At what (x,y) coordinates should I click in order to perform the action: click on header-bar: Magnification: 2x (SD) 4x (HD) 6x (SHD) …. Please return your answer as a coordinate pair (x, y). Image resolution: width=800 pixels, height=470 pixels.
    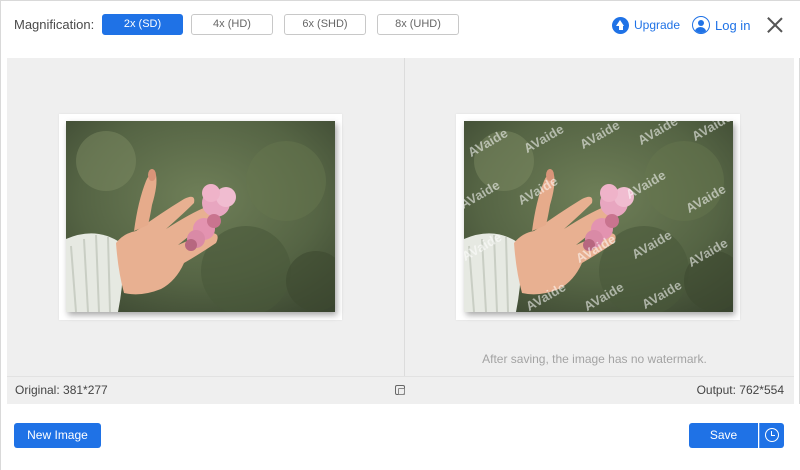
    Looking at the image, I should click on (400, 29).